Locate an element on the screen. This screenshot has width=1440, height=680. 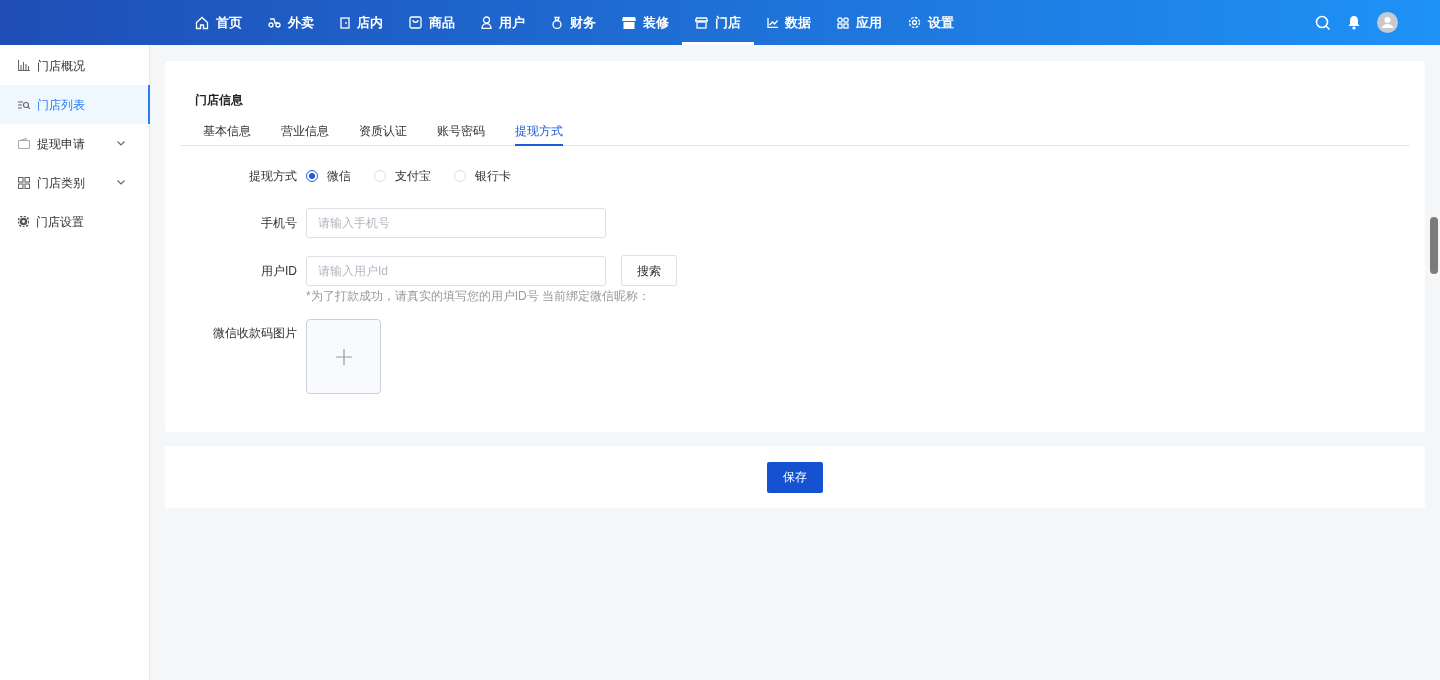
shop-icon is located at coordinates (629, 22).